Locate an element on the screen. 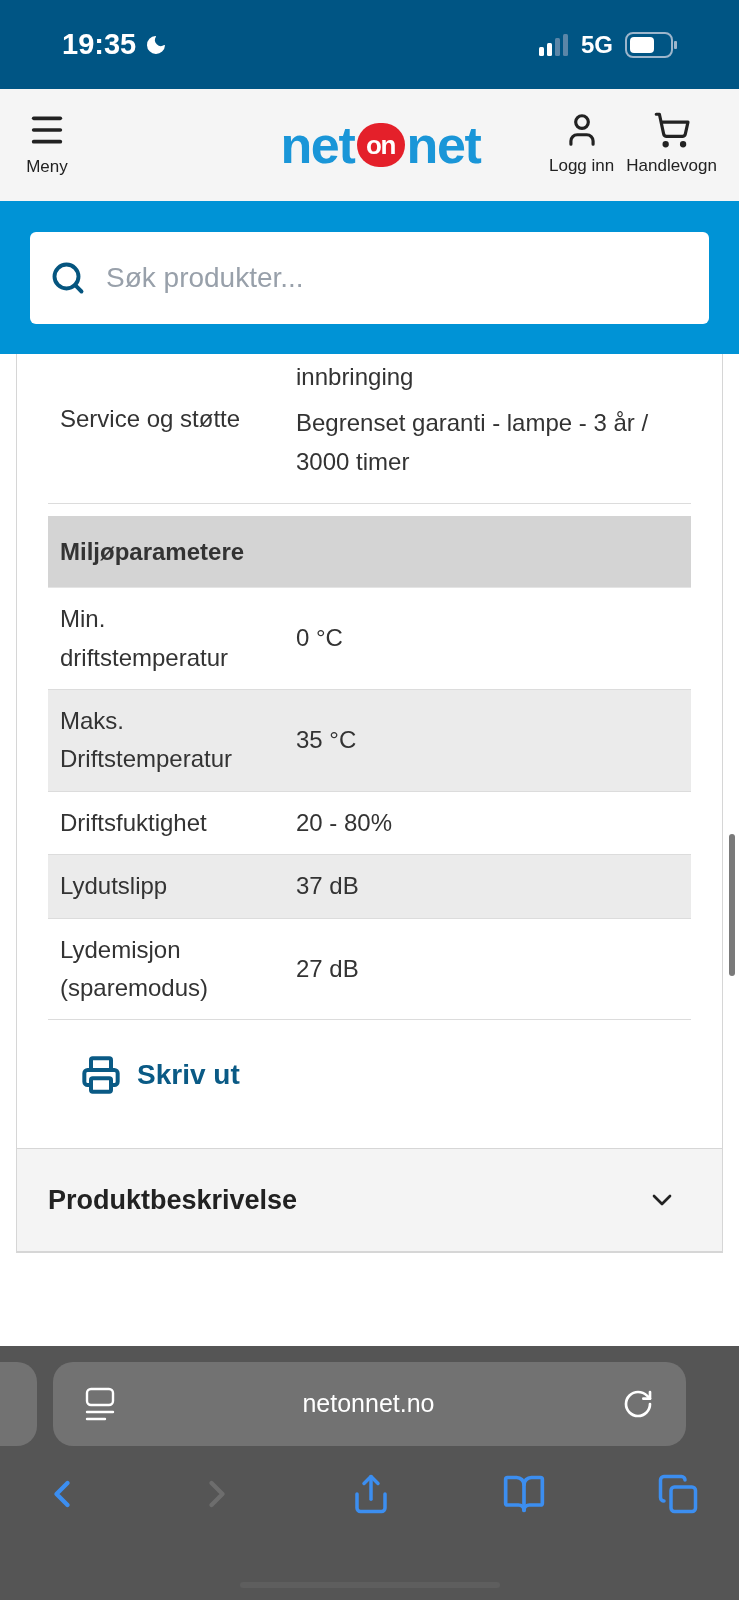 This screenshot has width=739, height=1600. previous-tab-pill is located at coordinates (18, 1404).